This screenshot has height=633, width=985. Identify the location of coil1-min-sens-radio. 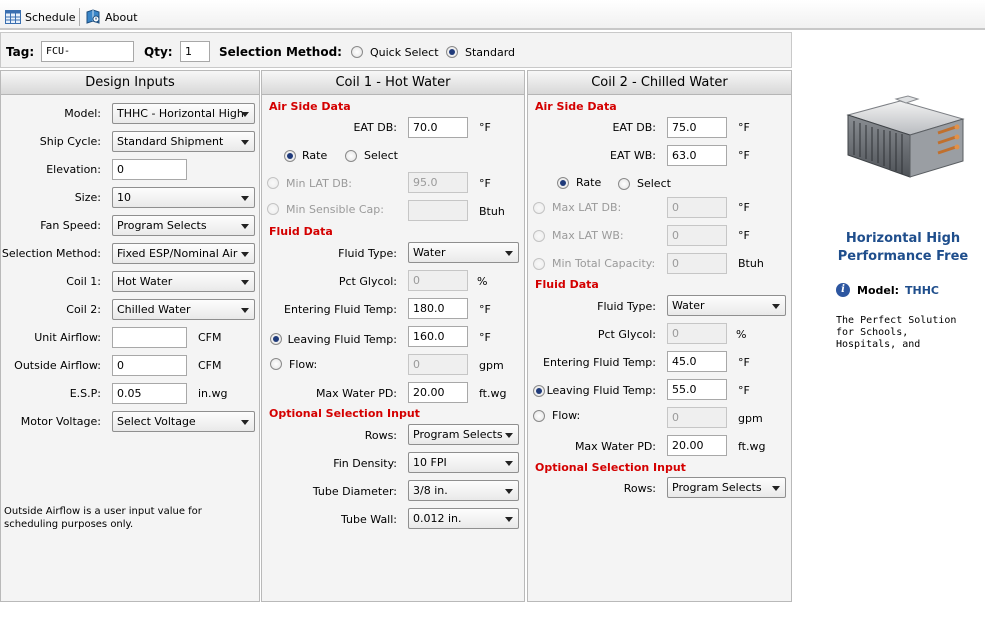
(273, 209).